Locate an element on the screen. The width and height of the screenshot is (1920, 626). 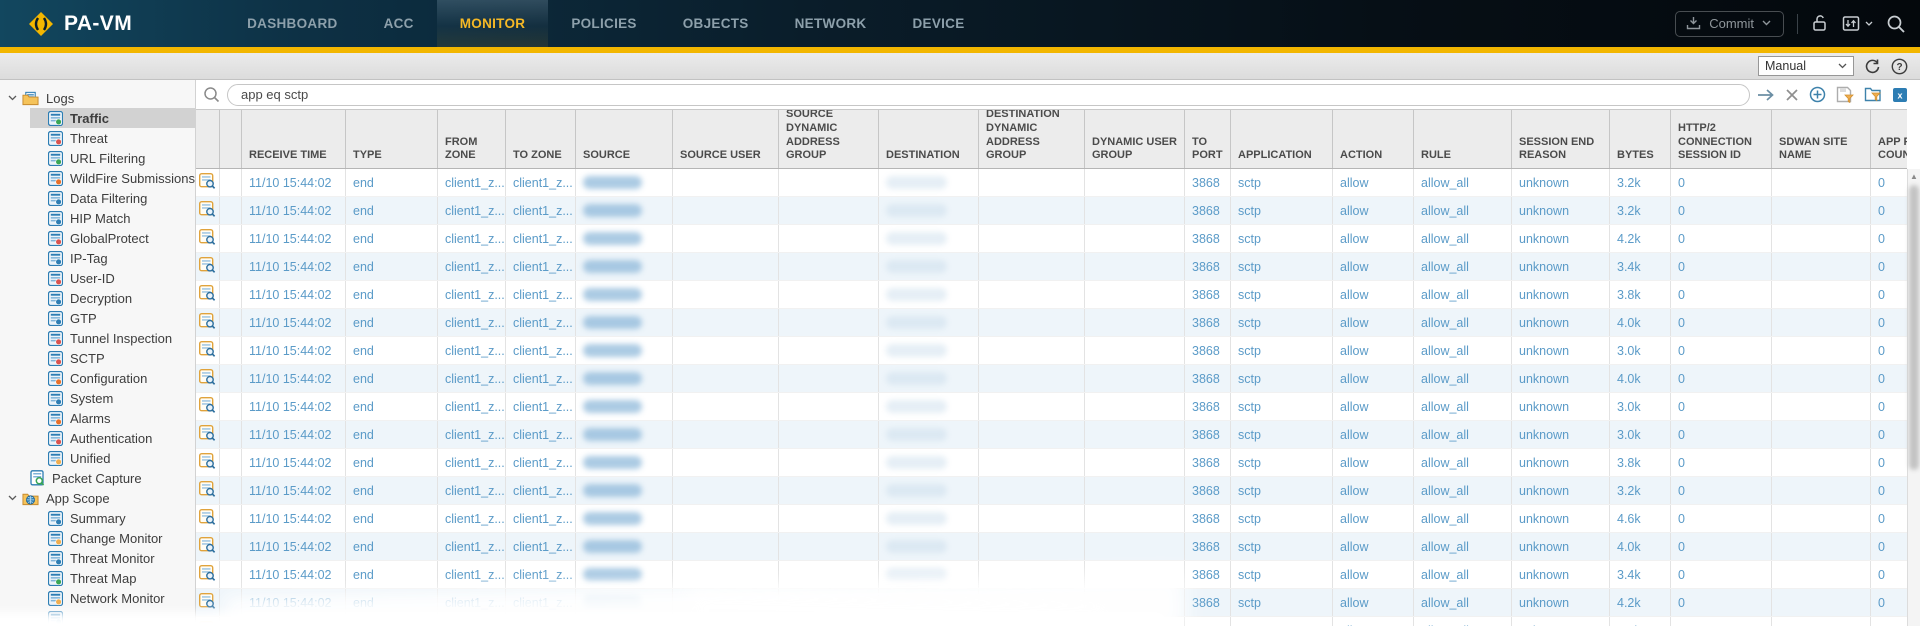
column-header-source_dag: SOURCE DYNAMIC ADDRESS GROUP is located at coordinates (829, 139).